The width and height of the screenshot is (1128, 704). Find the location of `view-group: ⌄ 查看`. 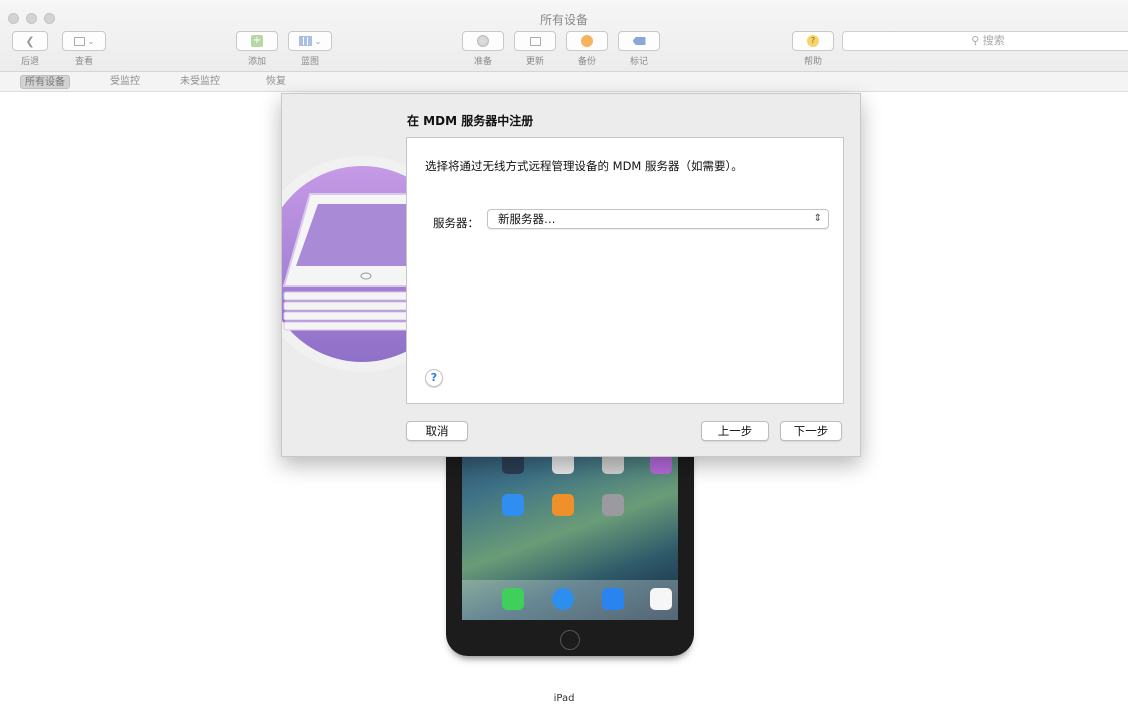

view-group: ⌄ 查看 is located at coordinates (84, 49).